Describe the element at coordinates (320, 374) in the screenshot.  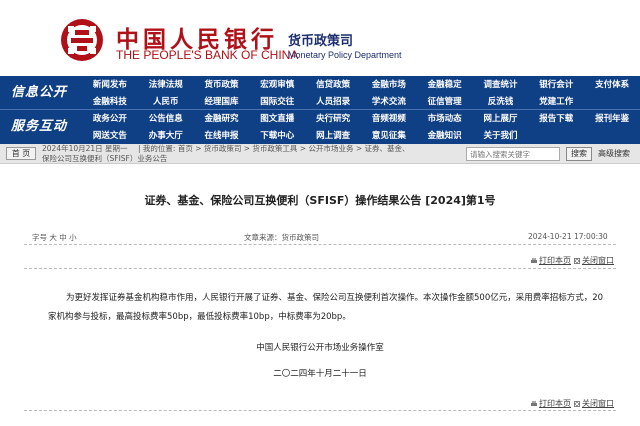
I see `article-date: 二〇二四年十月二十一日` at that location.